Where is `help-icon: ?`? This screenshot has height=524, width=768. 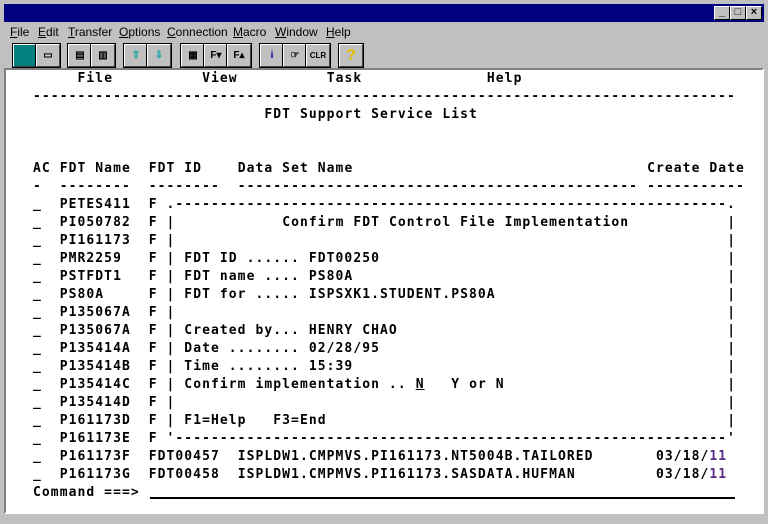 help-icon: ? is located at coordinates (351, 55).